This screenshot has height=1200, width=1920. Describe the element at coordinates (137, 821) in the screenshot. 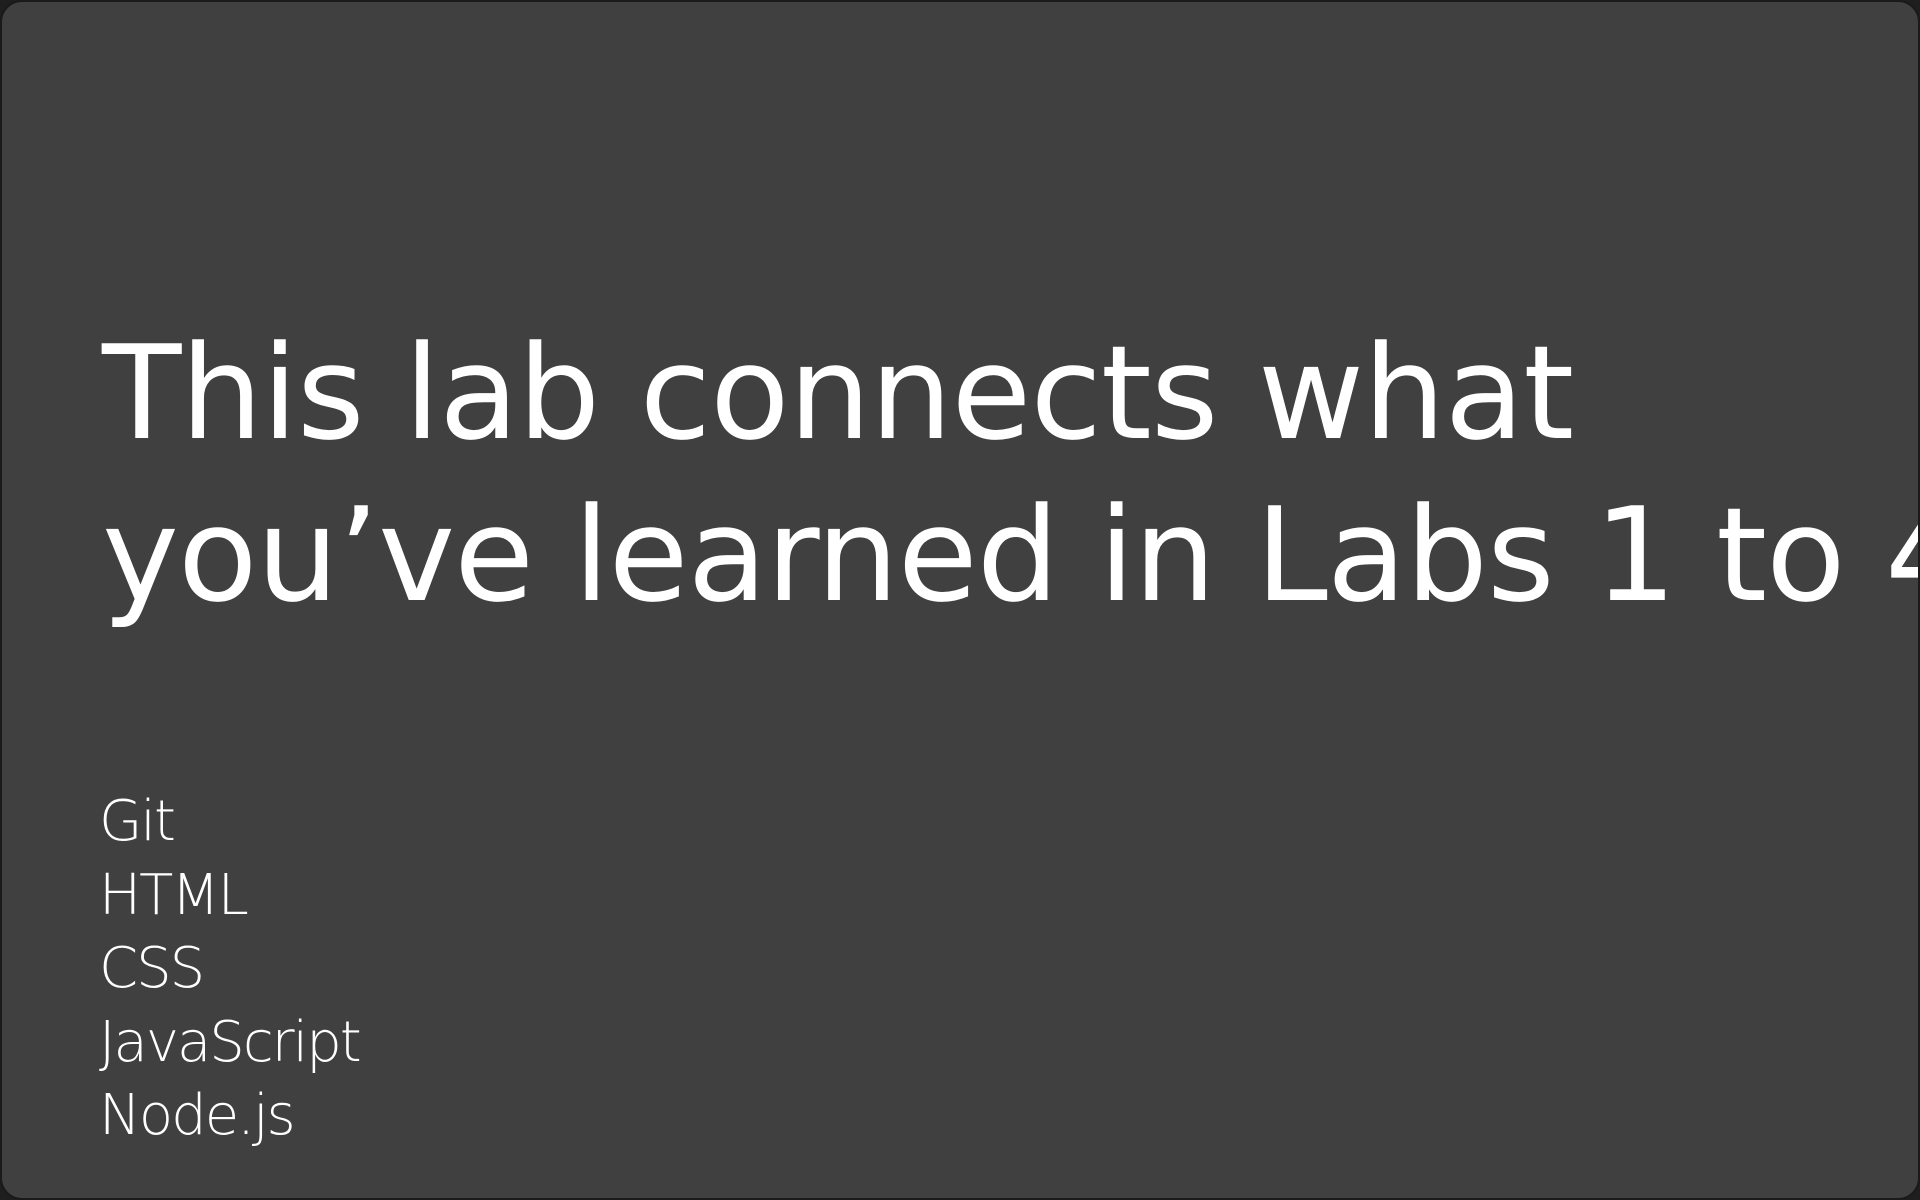

I see `topic-git: Git` at that location.